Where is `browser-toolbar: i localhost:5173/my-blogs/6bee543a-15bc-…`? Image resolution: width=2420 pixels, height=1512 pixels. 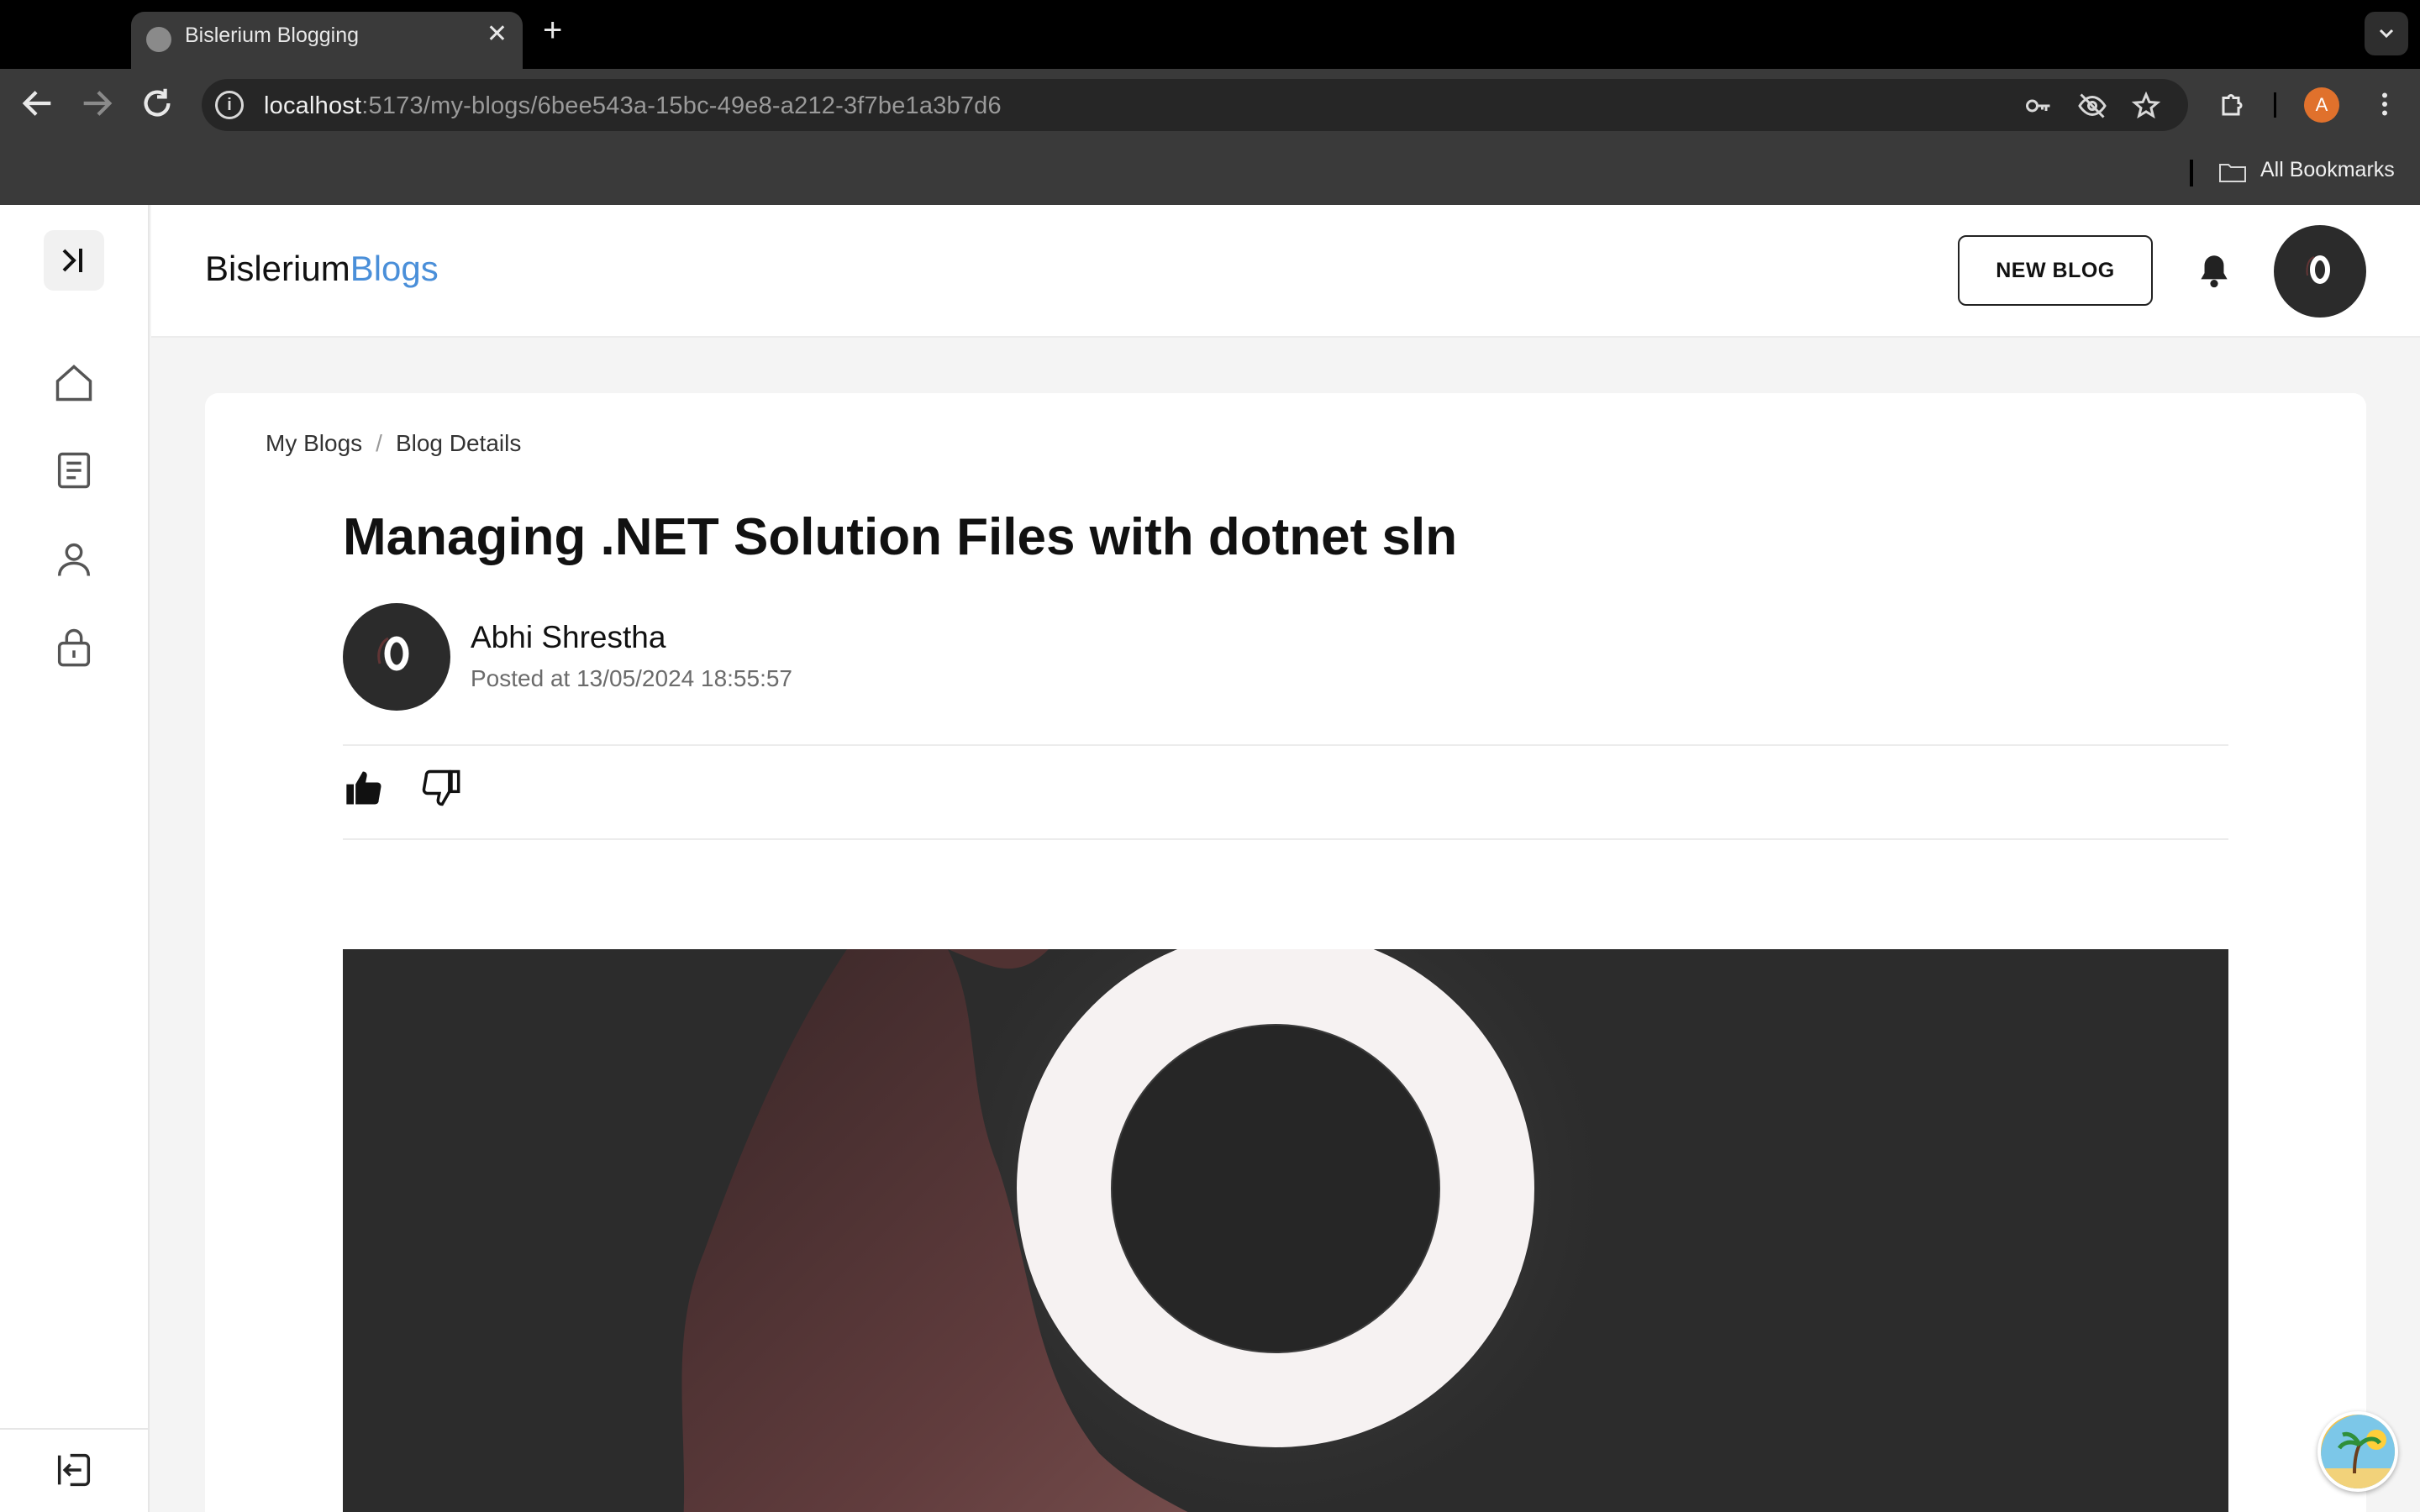
browser-toolbar: i localhost:5173/my-blogs/6bee543a-15bc-… is located at coordinates (1210, 103).